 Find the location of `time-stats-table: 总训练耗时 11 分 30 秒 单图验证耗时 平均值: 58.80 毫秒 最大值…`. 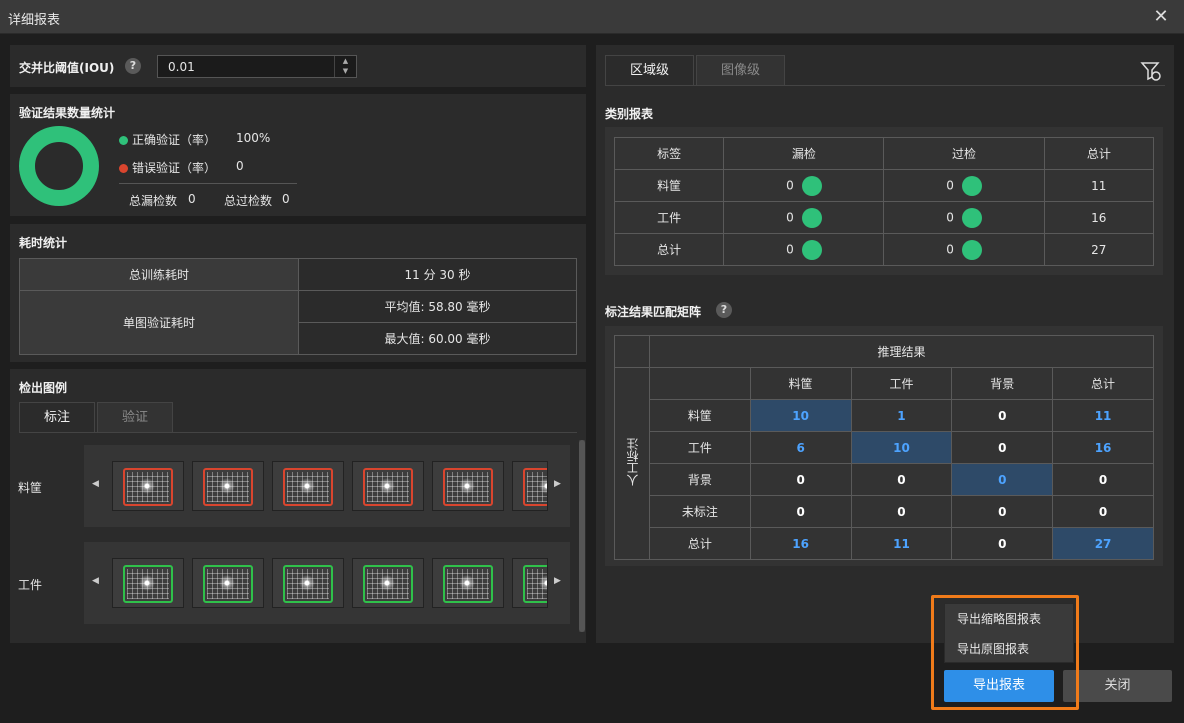

time-stats-table: 总训练耗时 11 分 30 秒 单图验证耗时 平均值: 58.80 毫秒 最大值… is located at coordinates (298, 306).